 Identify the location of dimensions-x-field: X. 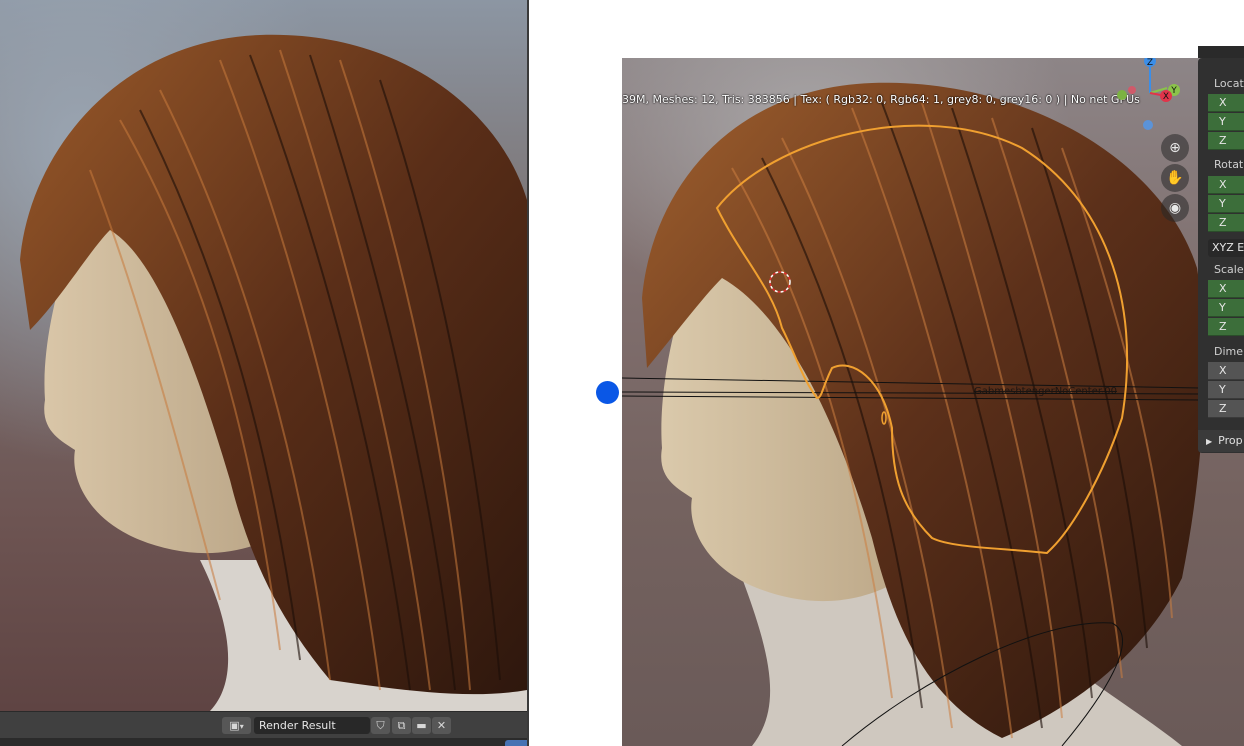
(1226, 371).